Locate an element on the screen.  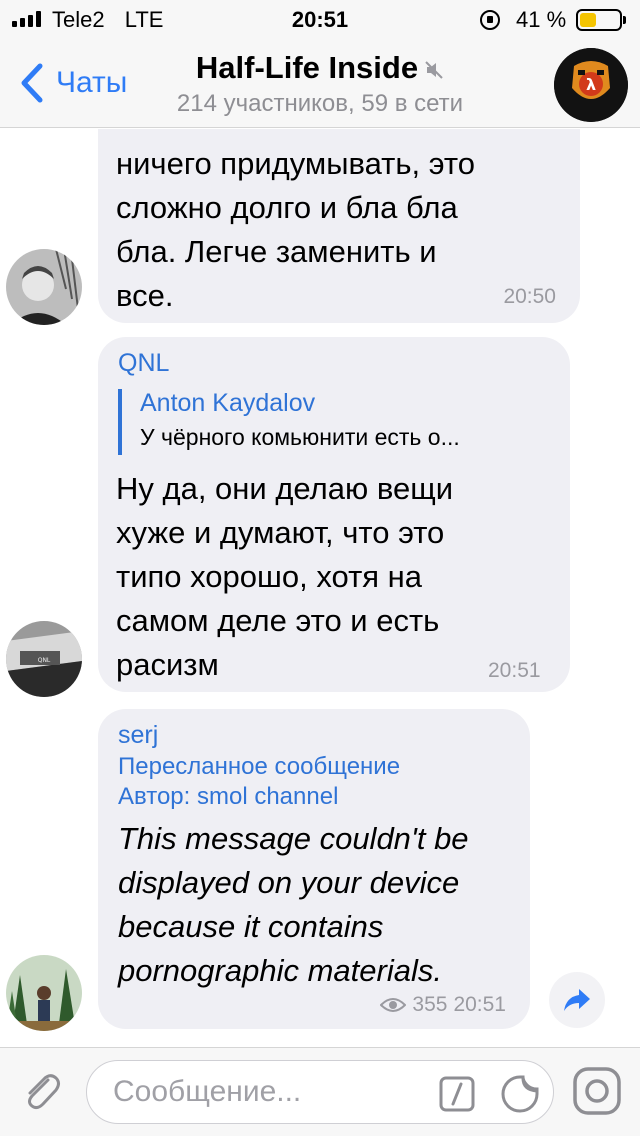
message-time: 20:50 is located at coordinates (529, 296).